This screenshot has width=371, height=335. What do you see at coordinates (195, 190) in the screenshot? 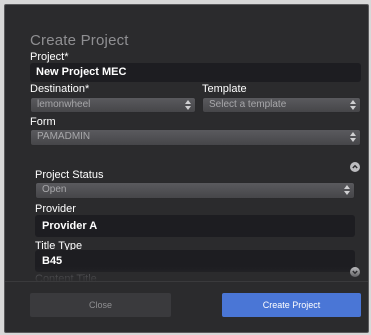
I see `project-status-select: Open` at bounding box center [195, 190].